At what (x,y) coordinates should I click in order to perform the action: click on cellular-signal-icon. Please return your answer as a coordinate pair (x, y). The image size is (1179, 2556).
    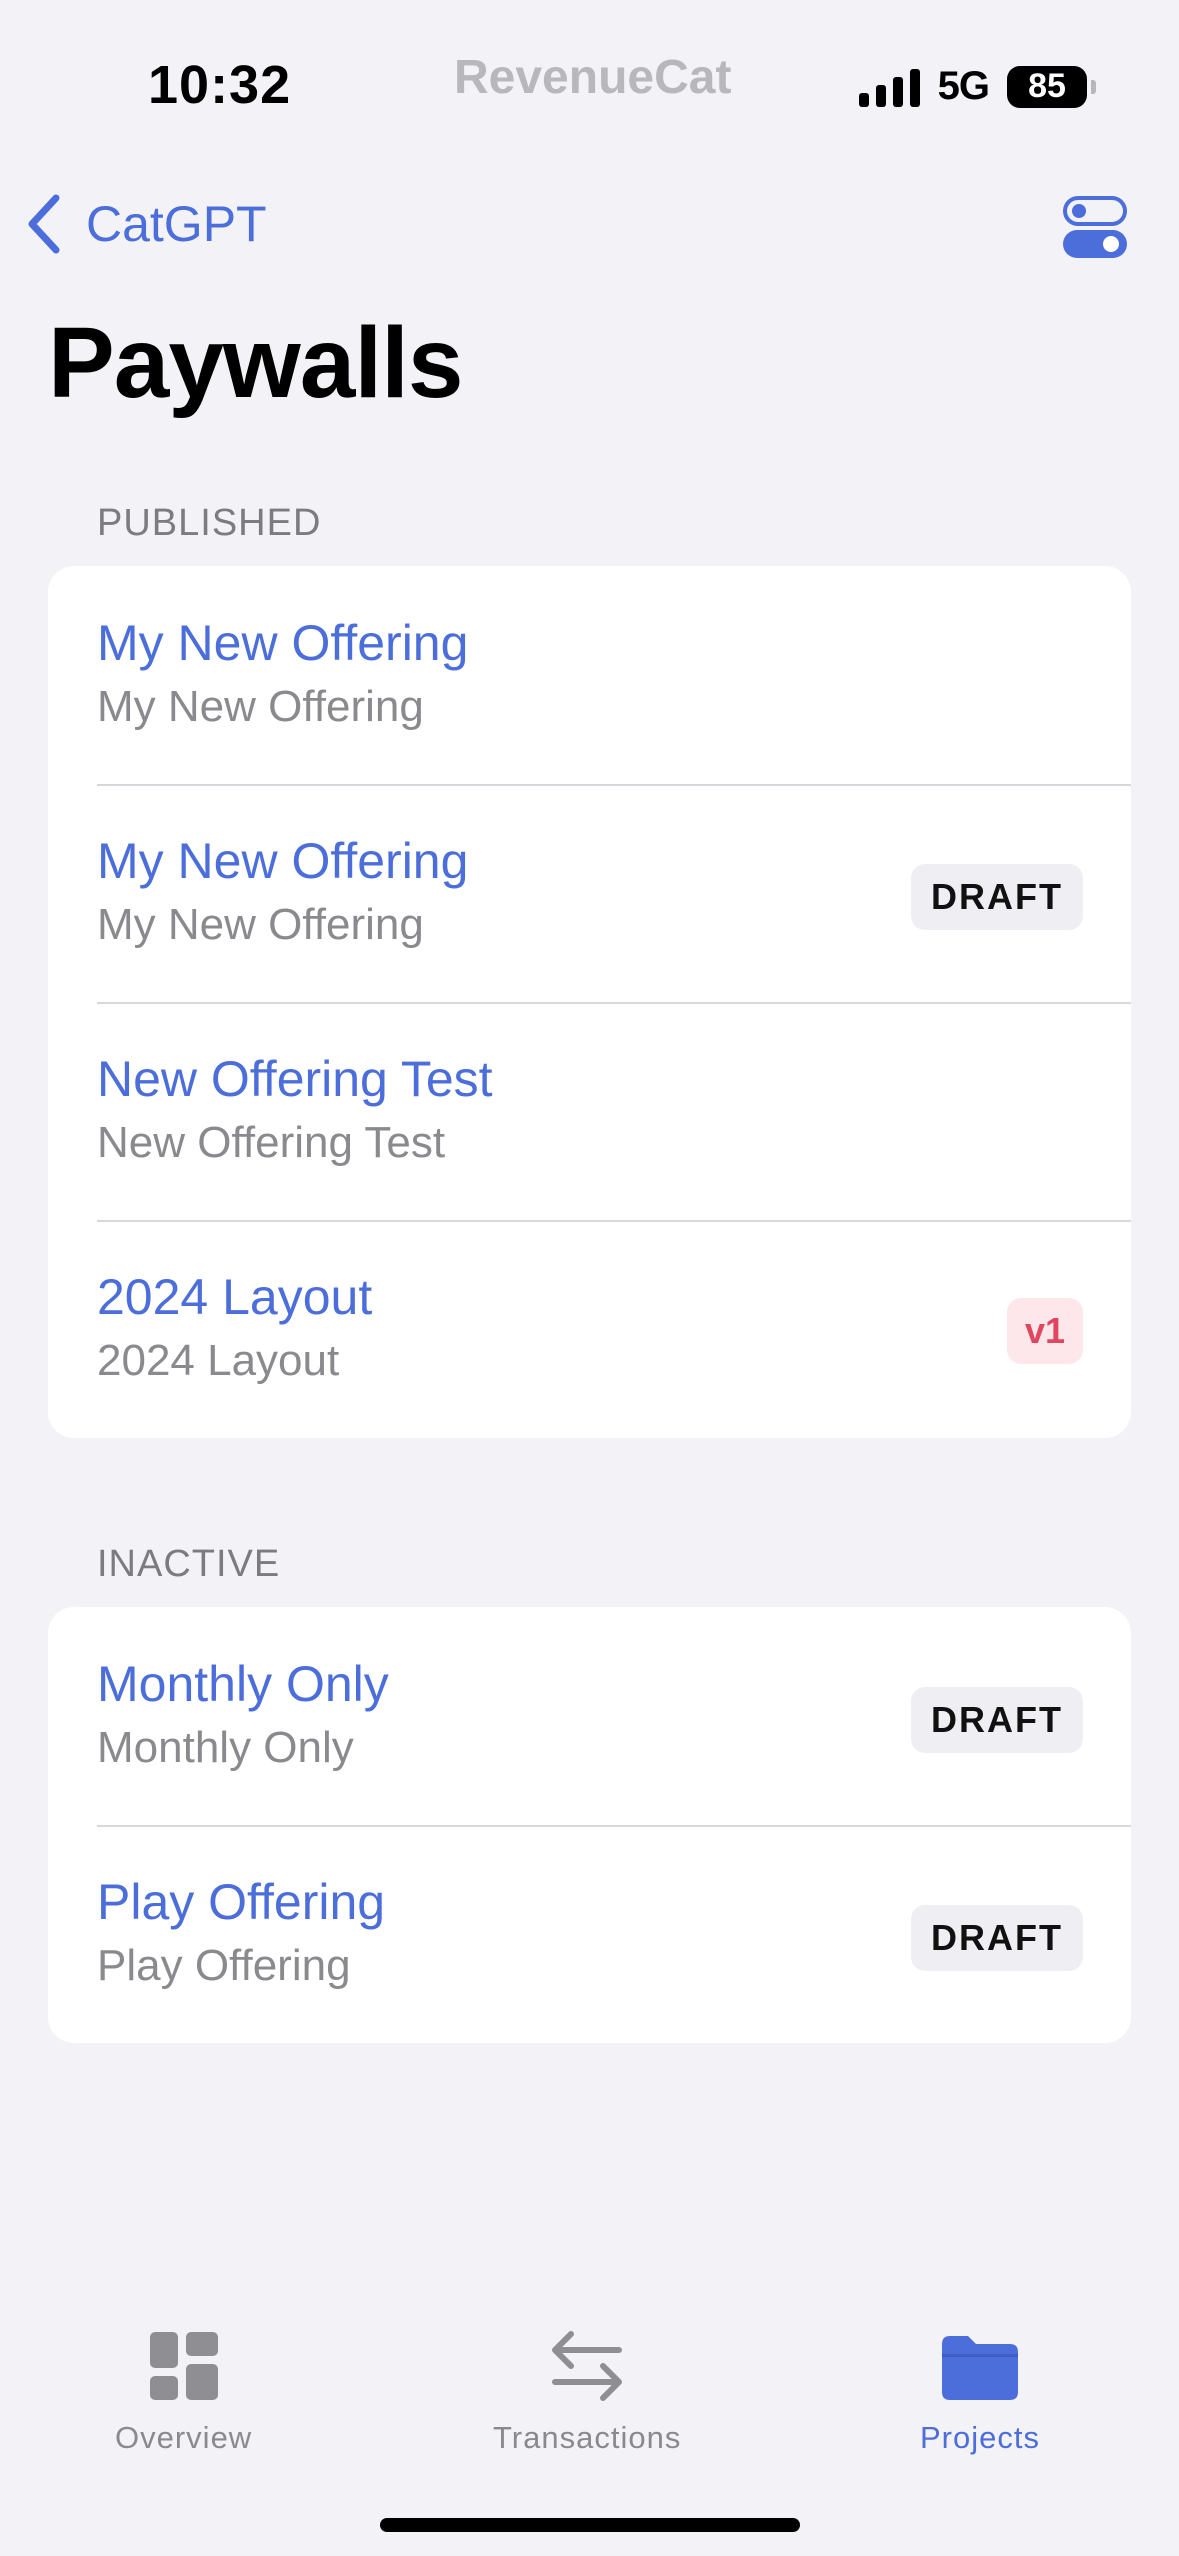
    Looking at the image, I should click on (889, 87).